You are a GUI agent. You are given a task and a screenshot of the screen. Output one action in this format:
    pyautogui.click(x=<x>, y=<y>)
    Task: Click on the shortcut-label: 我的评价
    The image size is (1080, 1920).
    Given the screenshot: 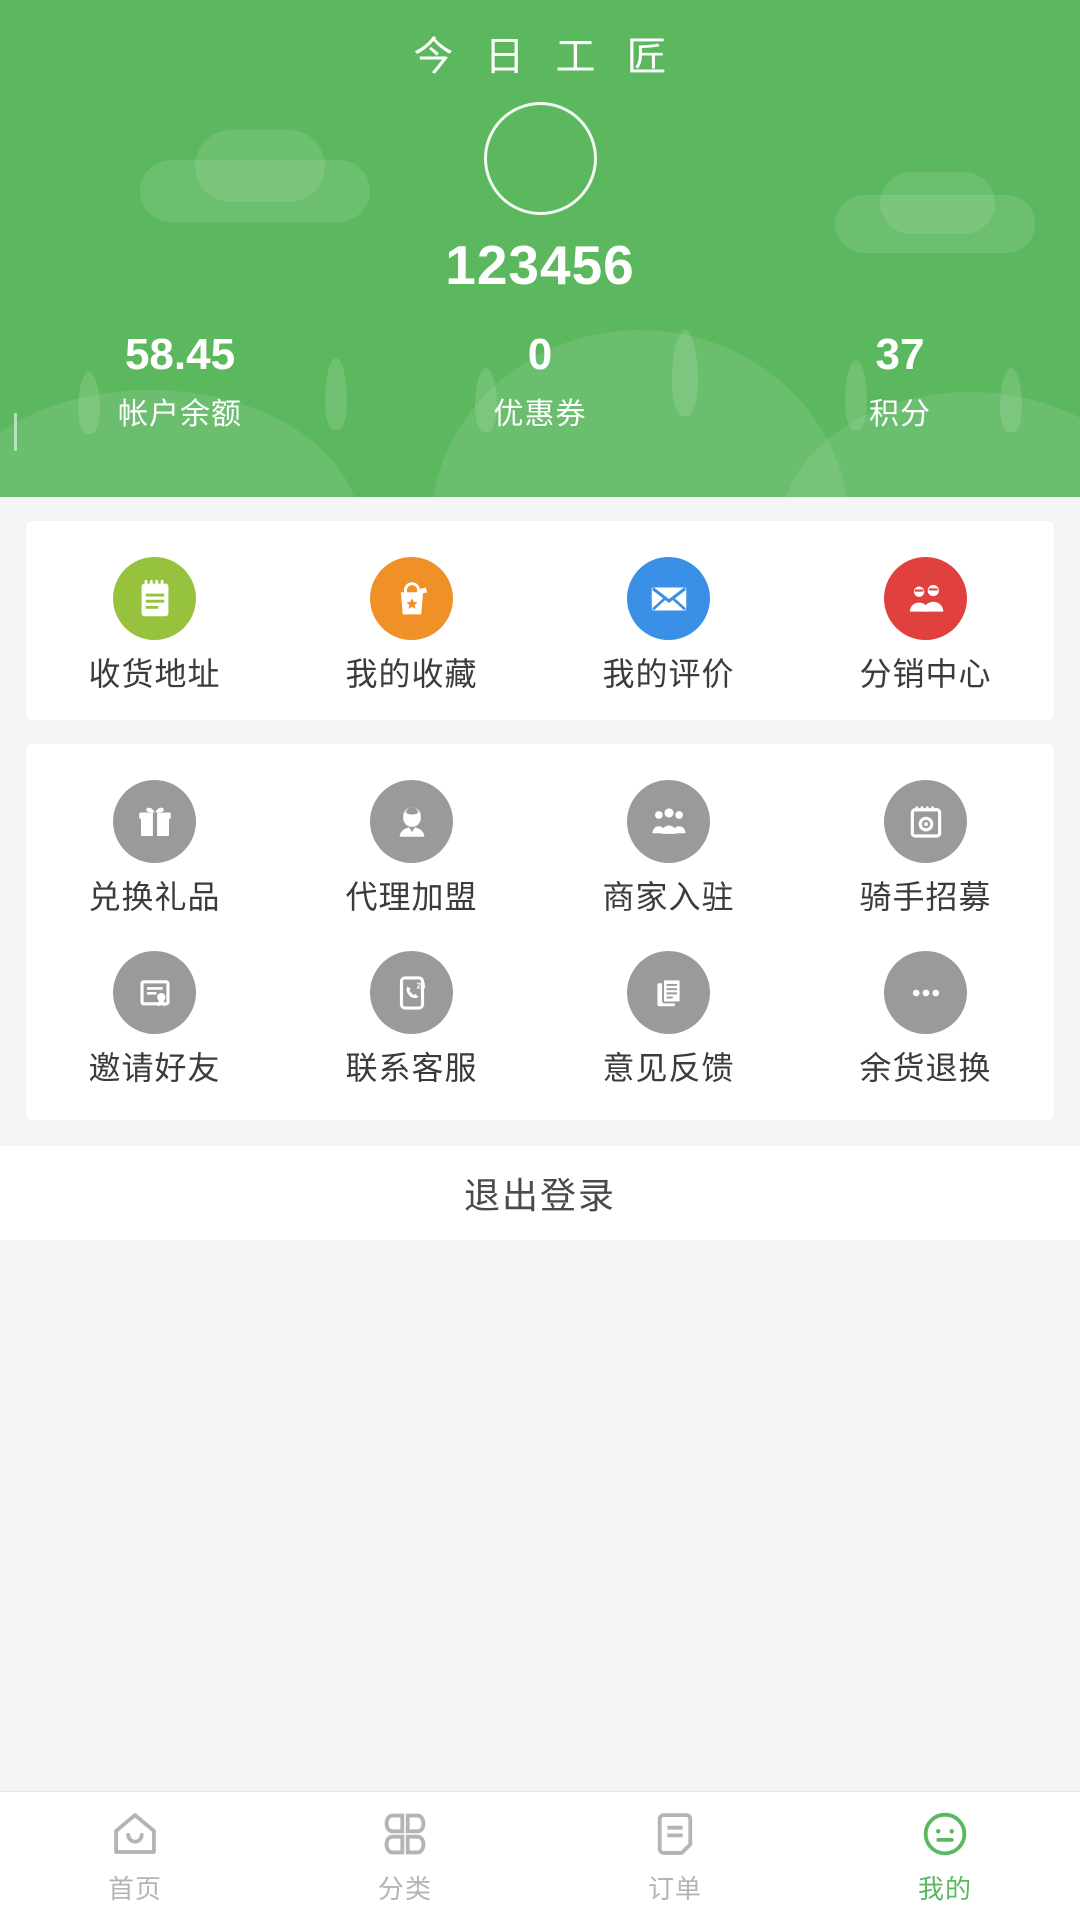 What is the action you would take?
    pyautogui.click(x=668, y=674)
    